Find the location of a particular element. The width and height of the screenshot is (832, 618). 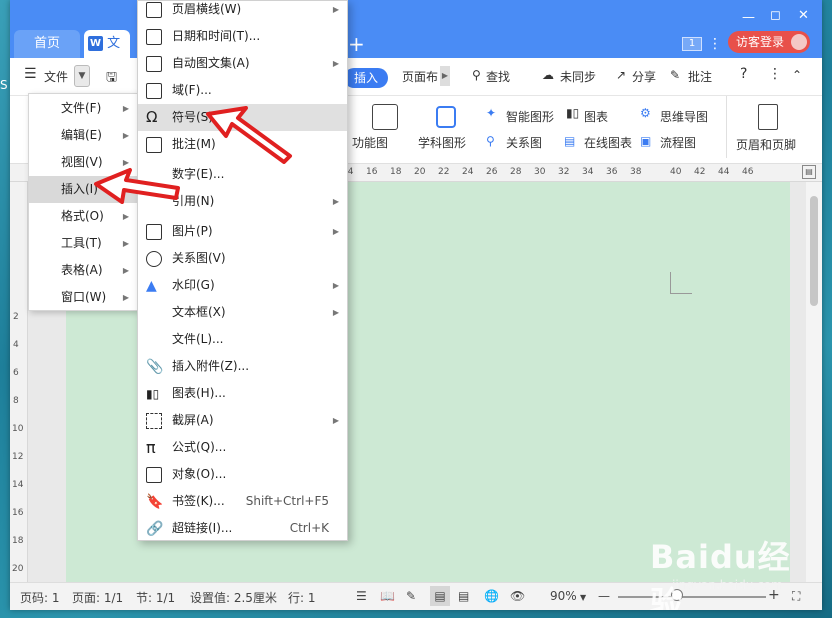

menu-item-tools: 工具(T) ▶ is located at coordinates (83, 243).